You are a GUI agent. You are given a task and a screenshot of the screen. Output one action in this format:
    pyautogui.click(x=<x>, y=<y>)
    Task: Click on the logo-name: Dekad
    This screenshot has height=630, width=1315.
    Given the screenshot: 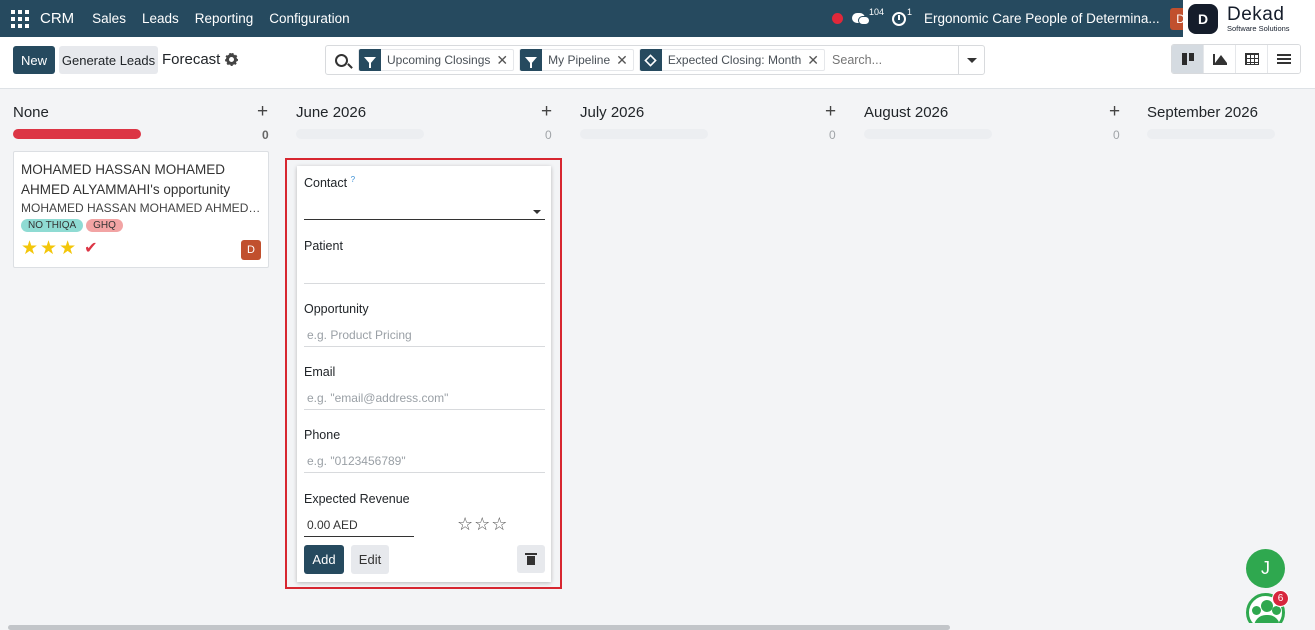 What is the action you would take?
    pyautogui.click(x=1256, y=14)
    